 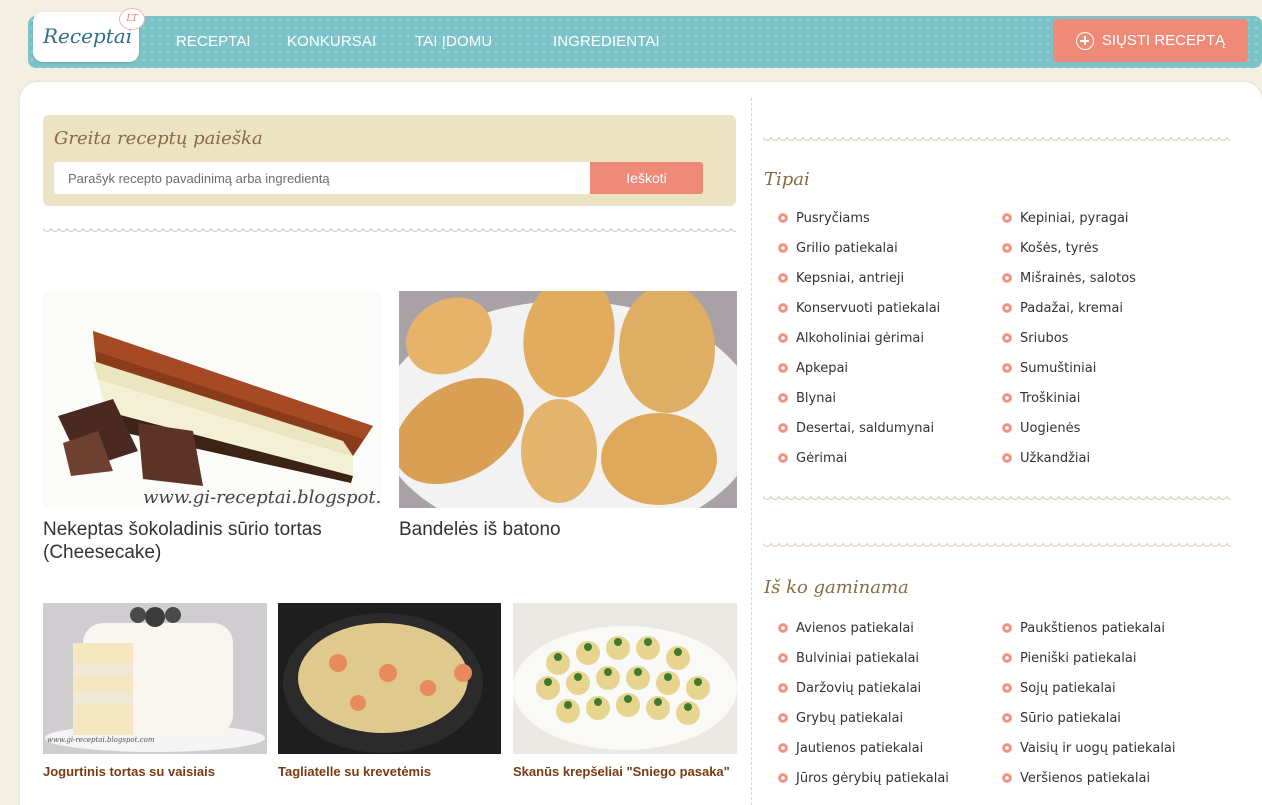 What do you see at coordinates (568, 529) in the screenshot?
I see `featured-title-2: Bandelės iš batono` at bounding box center [568, 529].